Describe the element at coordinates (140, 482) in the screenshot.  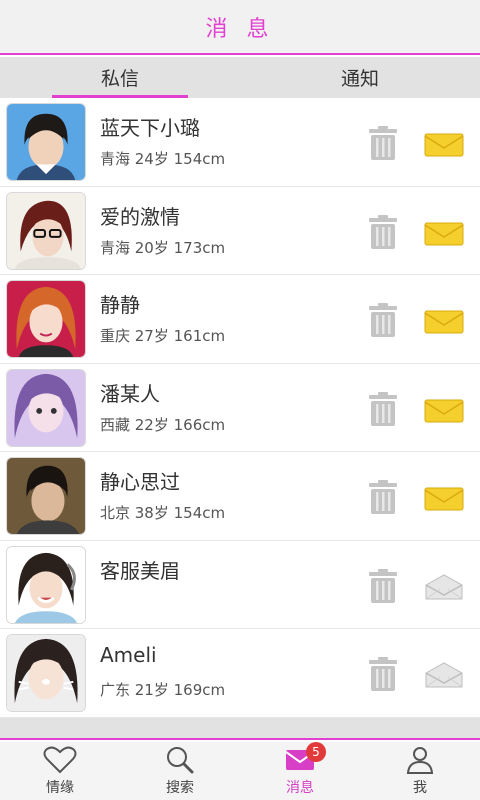
I see `contact-name: 静心思过` at that location.